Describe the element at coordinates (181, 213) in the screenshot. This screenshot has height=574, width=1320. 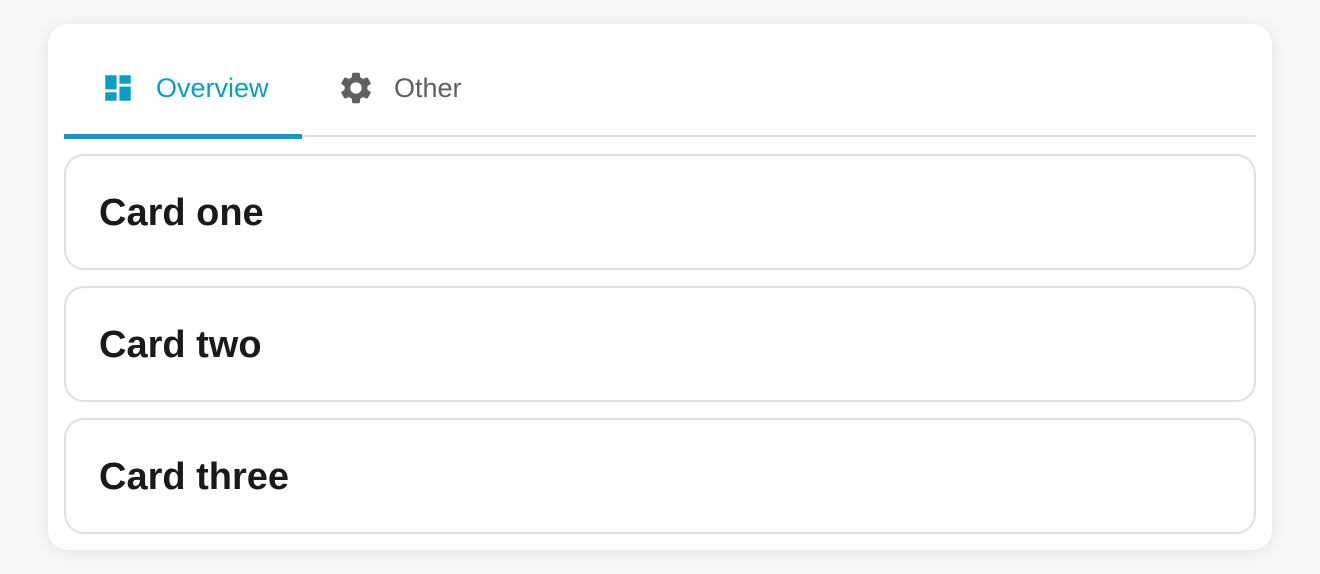
I see `card-title: Card one` at that location.